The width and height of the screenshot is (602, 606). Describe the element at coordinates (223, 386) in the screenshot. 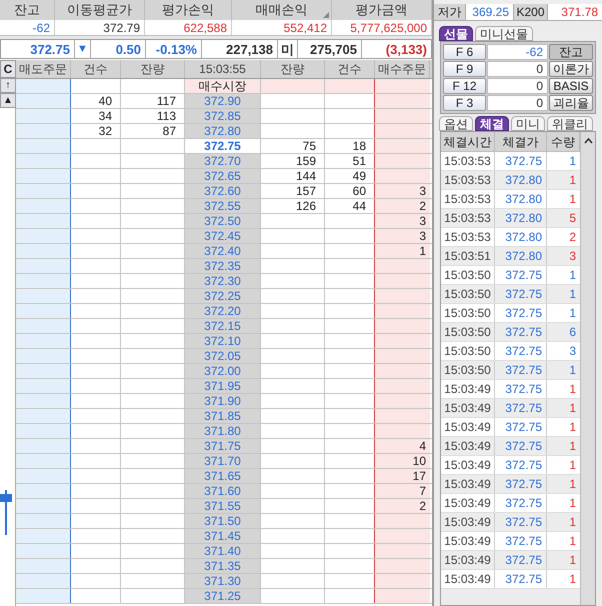

I see `price-cell: 371.95` at that location.